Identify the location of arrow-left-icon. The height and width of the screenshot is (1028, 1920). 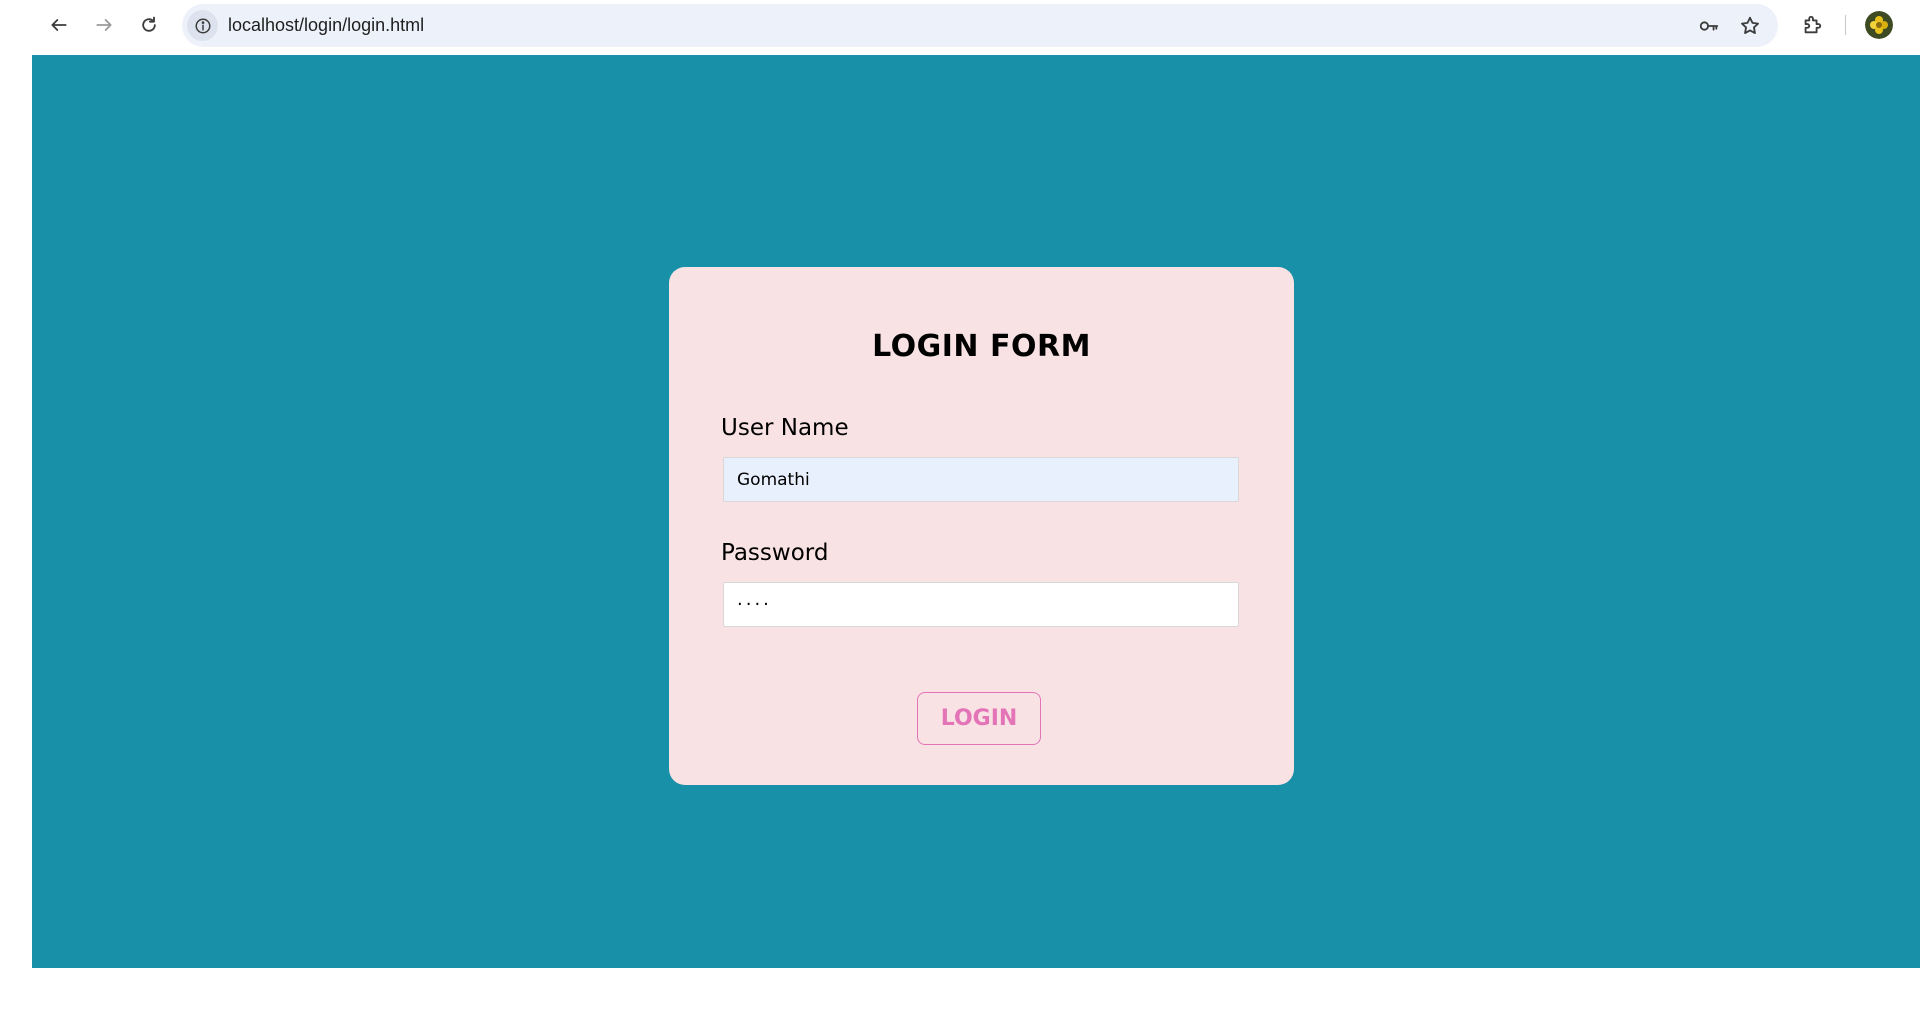
(59, 25).